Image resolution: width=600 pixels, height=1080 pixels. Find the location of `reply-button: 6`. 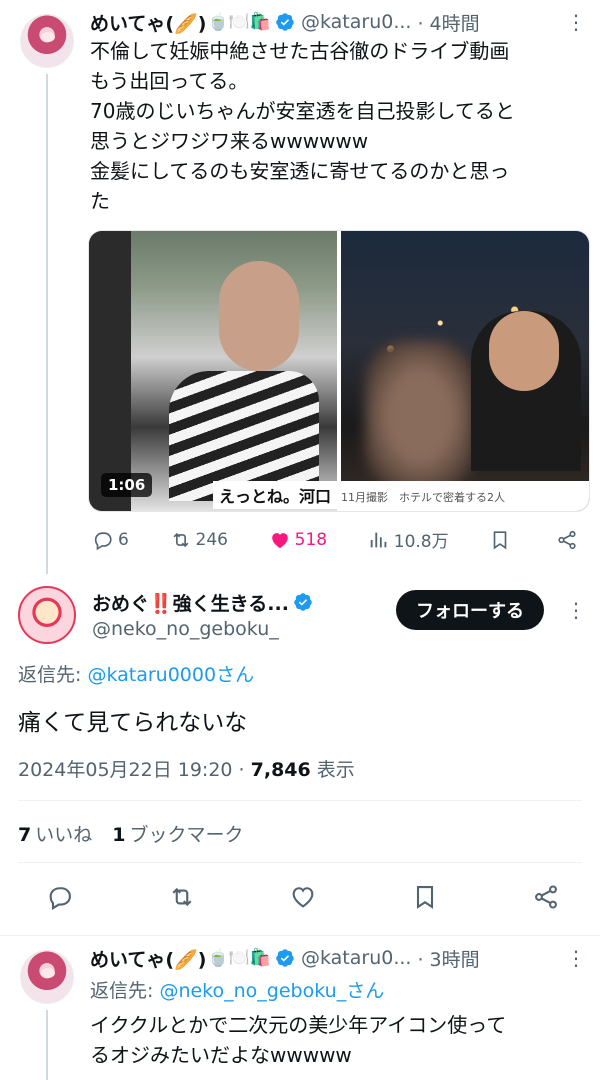

reply-button: 6 is located at coordinates (110, 540).